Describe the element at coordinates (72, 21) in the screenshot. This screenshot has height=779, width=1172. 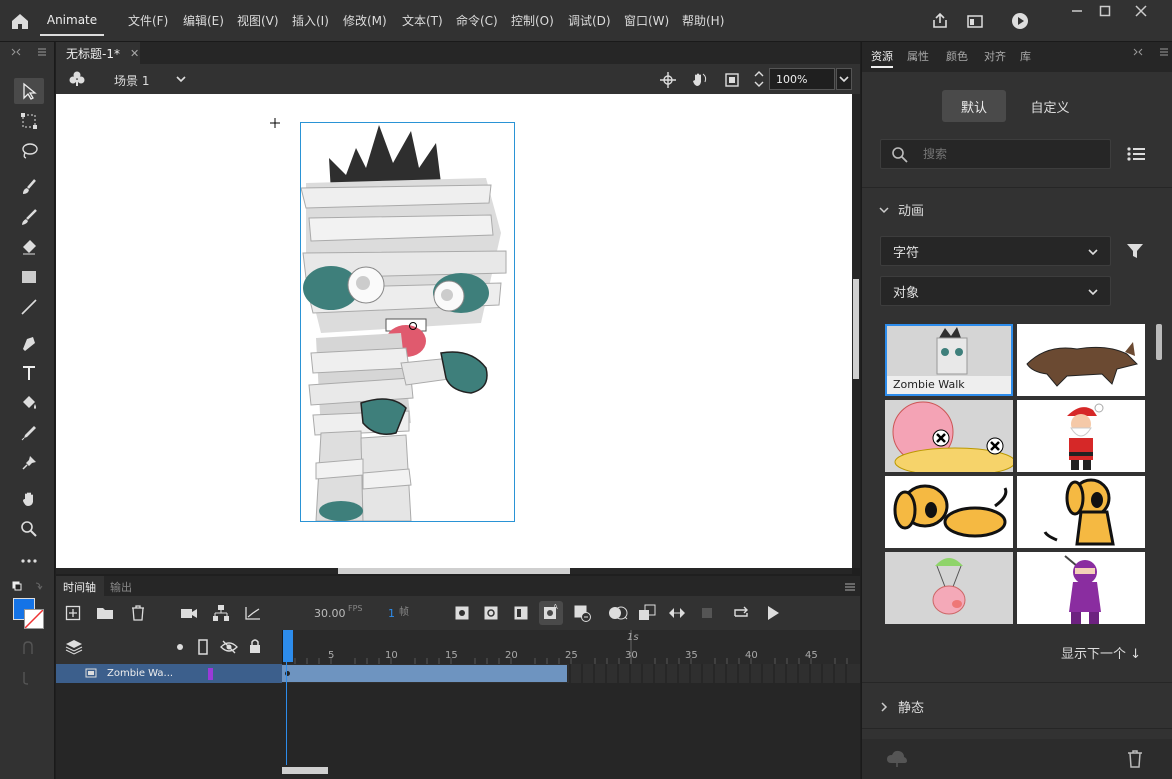
I see `app-name-tab: Animate` at that location.